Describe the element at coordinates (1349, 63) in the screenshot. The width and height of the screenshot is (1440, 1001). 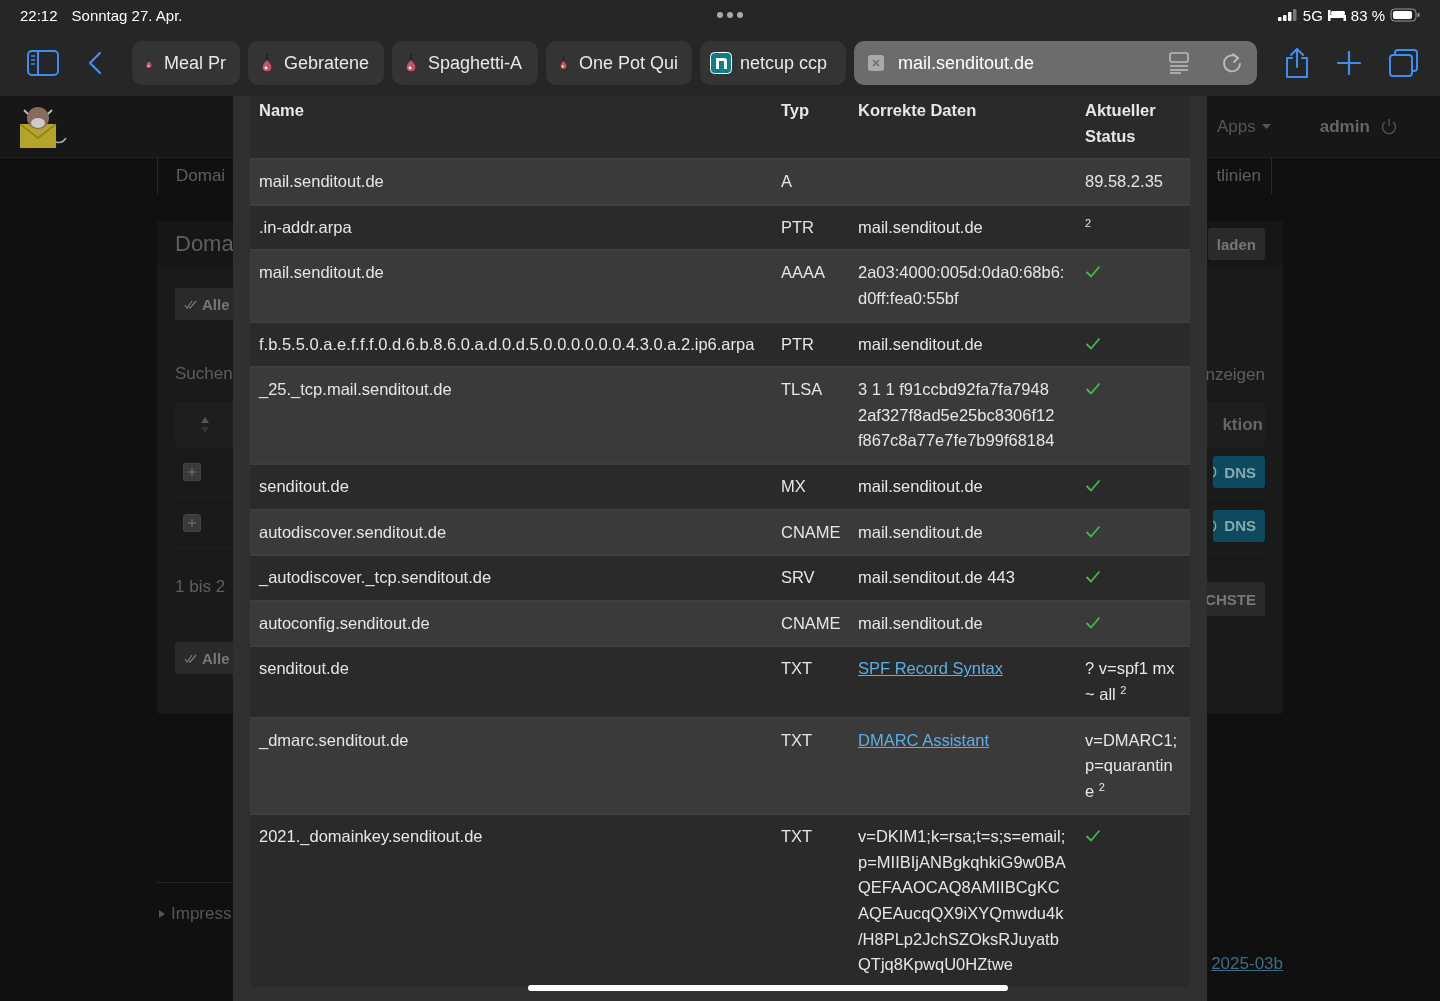
I see `plus-icon` at that location.